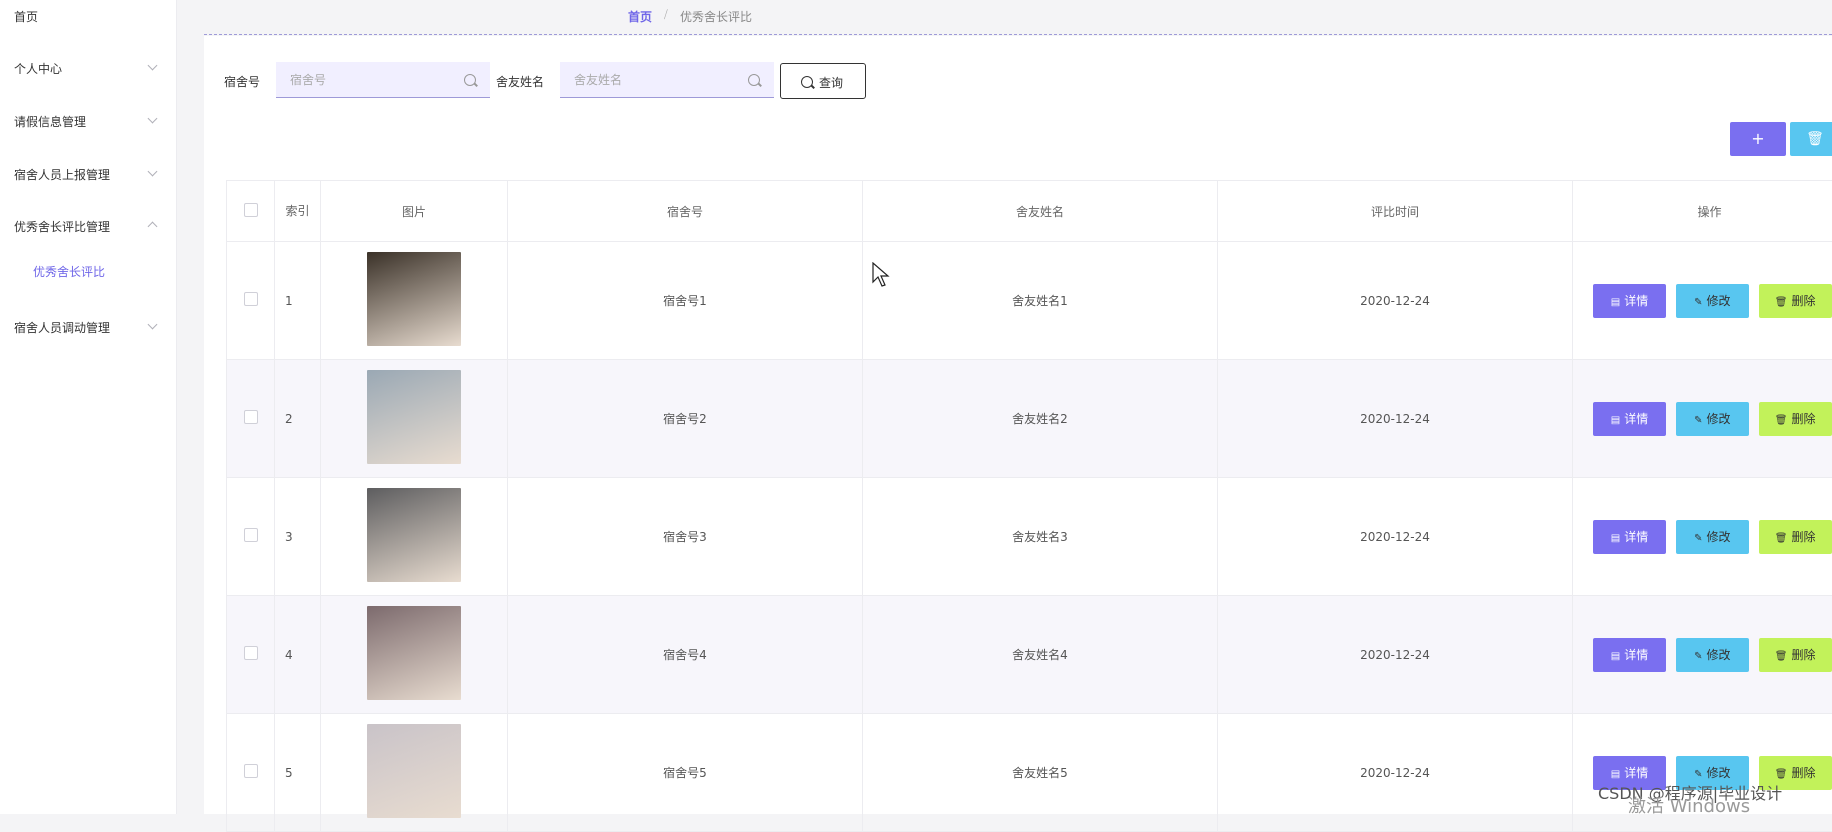  I want to click on row-name: 舍友姓名4, so click(1040, 655).